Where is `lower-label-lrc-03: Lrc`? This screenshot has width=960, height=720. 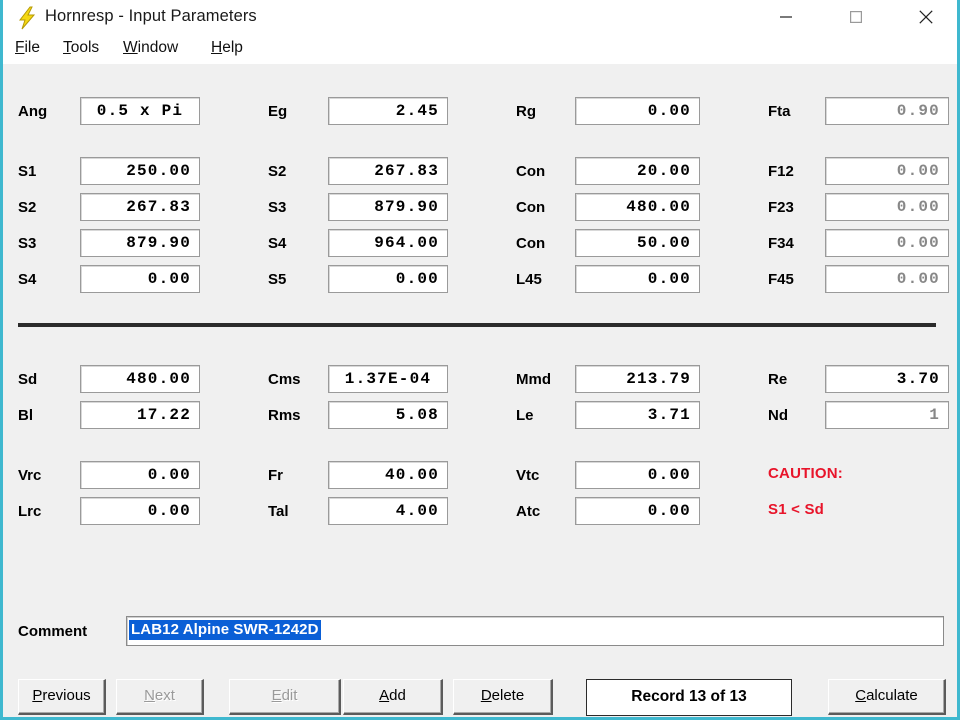
lower-label-lrc-03: Lrc is located at coordinates (30, 511).